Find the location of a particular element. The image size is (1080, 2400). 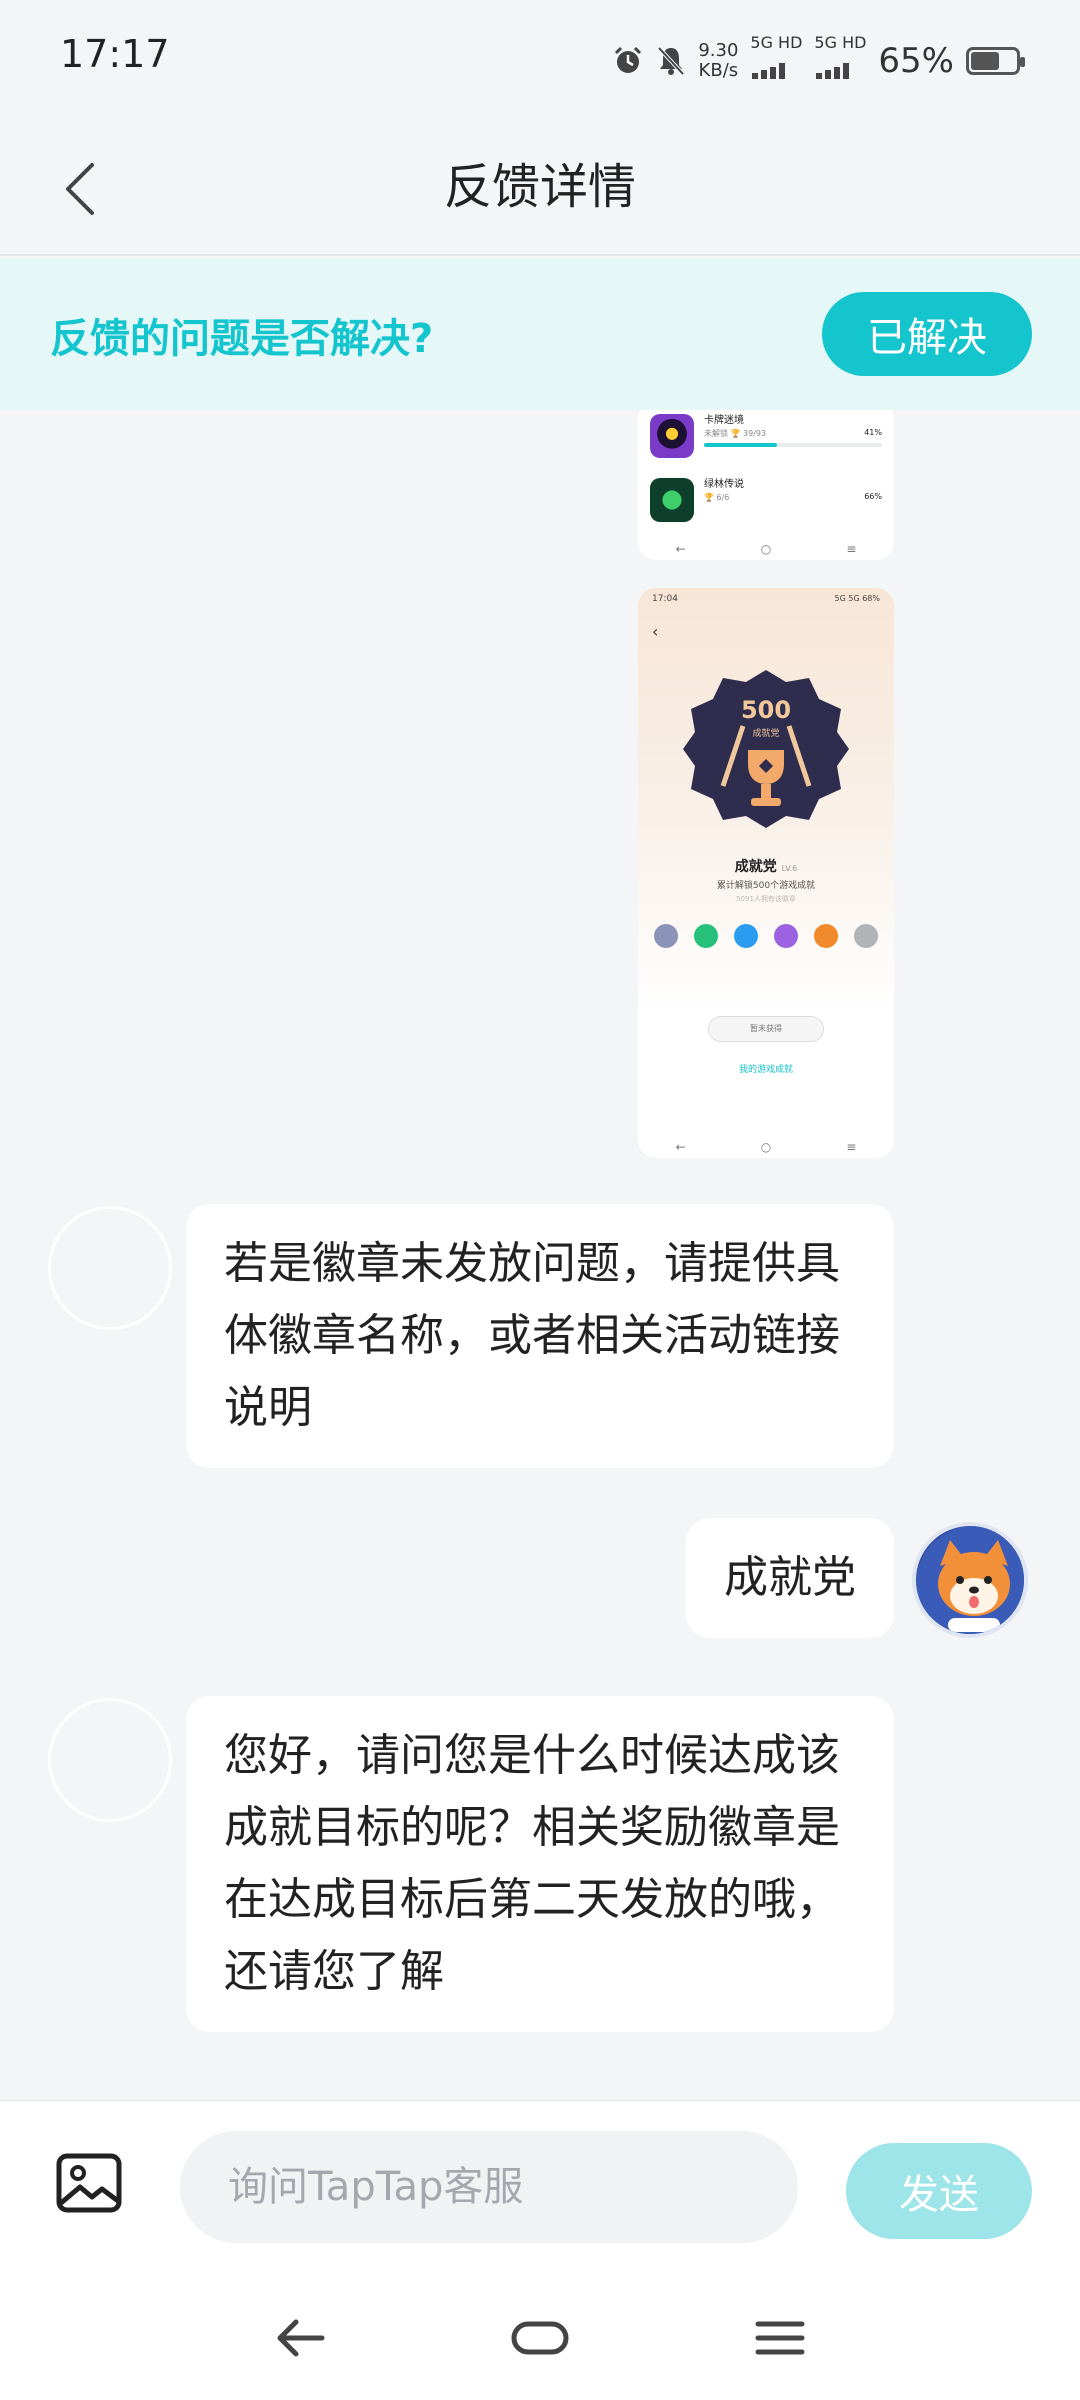

shot-time: 17:04 is located at coordinates (665, 599).